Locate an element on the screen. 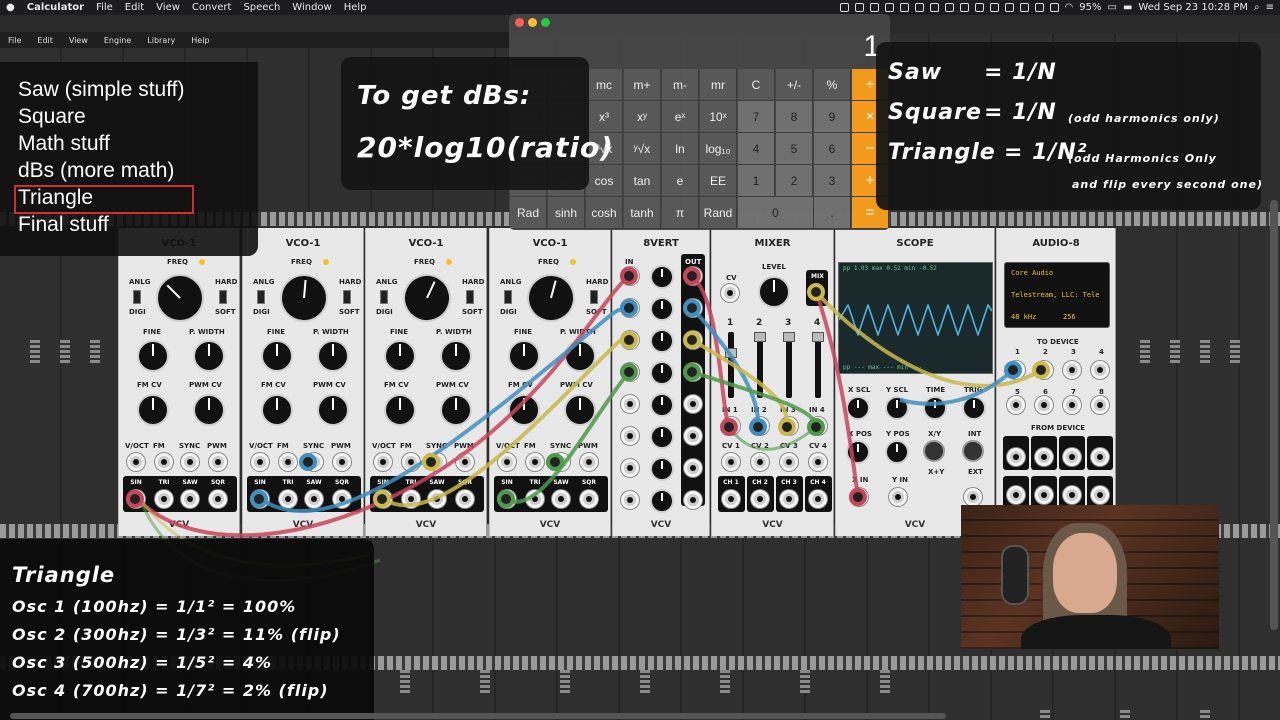  scope-yin-jack is located at coordinates (898, 497).